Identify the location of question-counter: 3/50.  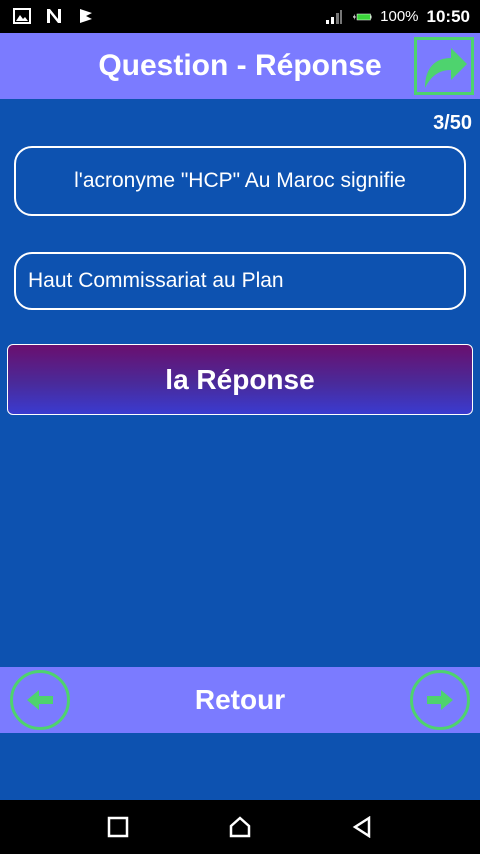
(452, 123).